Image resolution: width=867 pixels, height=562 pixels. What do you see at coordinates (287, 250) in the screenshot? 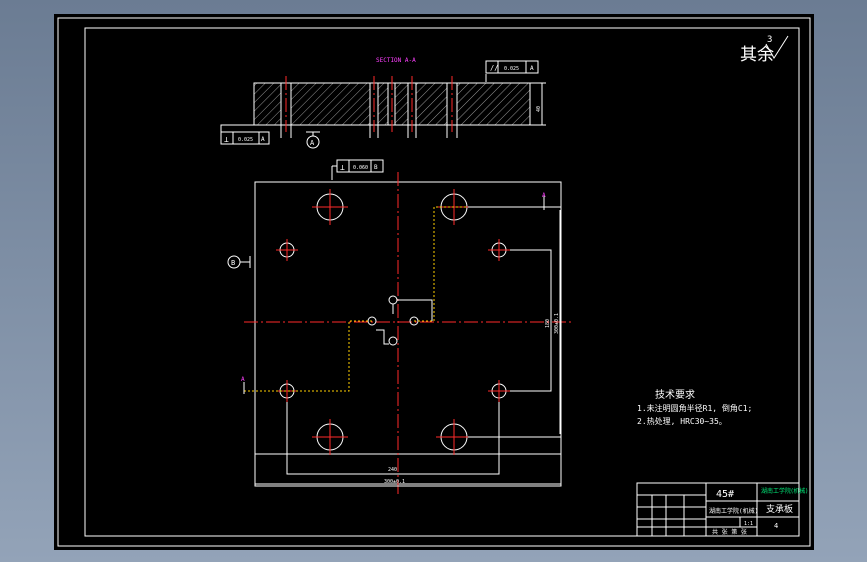
I see `hole-small-tl` at bounding box center [287, 250].